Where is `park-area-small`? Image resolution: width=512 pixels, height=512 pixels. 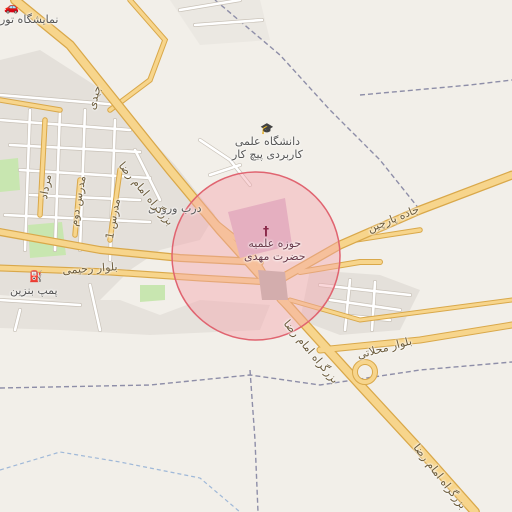
park-area-small is located at coordinates (10, 175).